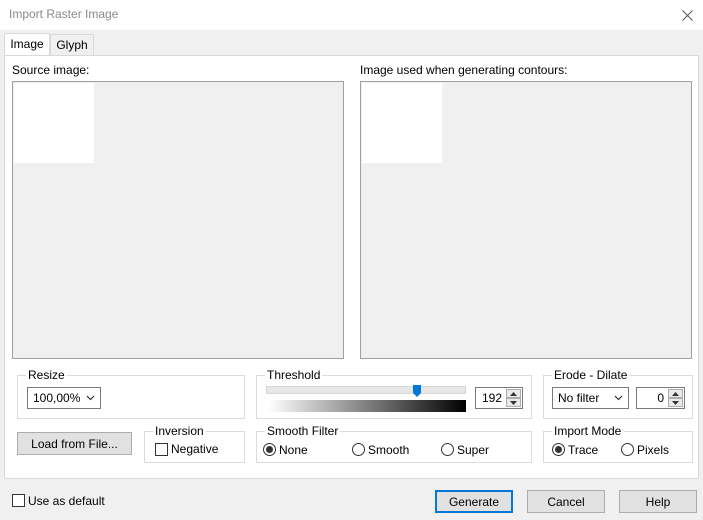  Describe the element at coordinates (653, 450) in the screenshot. I see `import-mode-pixels-label: Pixels` at that location.